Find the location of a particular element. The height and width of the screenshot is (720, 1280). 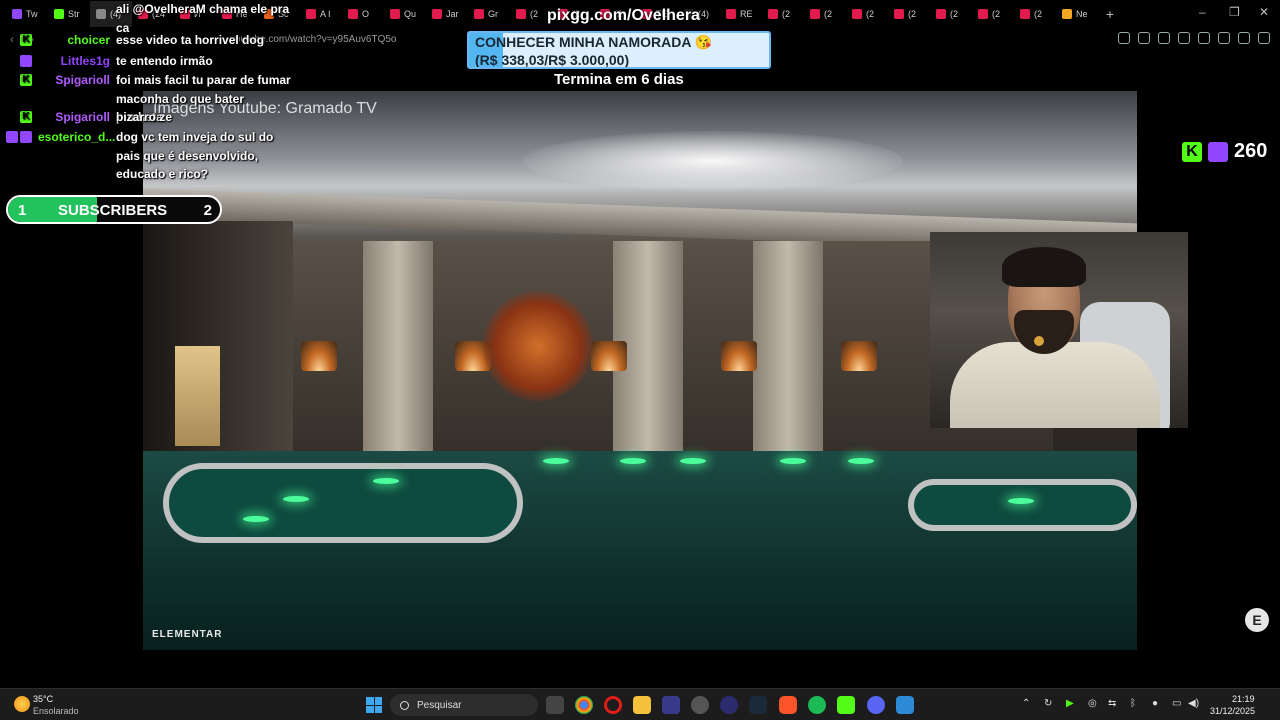

tray-icon: ⇆ is located at coordinates (1112, 703).